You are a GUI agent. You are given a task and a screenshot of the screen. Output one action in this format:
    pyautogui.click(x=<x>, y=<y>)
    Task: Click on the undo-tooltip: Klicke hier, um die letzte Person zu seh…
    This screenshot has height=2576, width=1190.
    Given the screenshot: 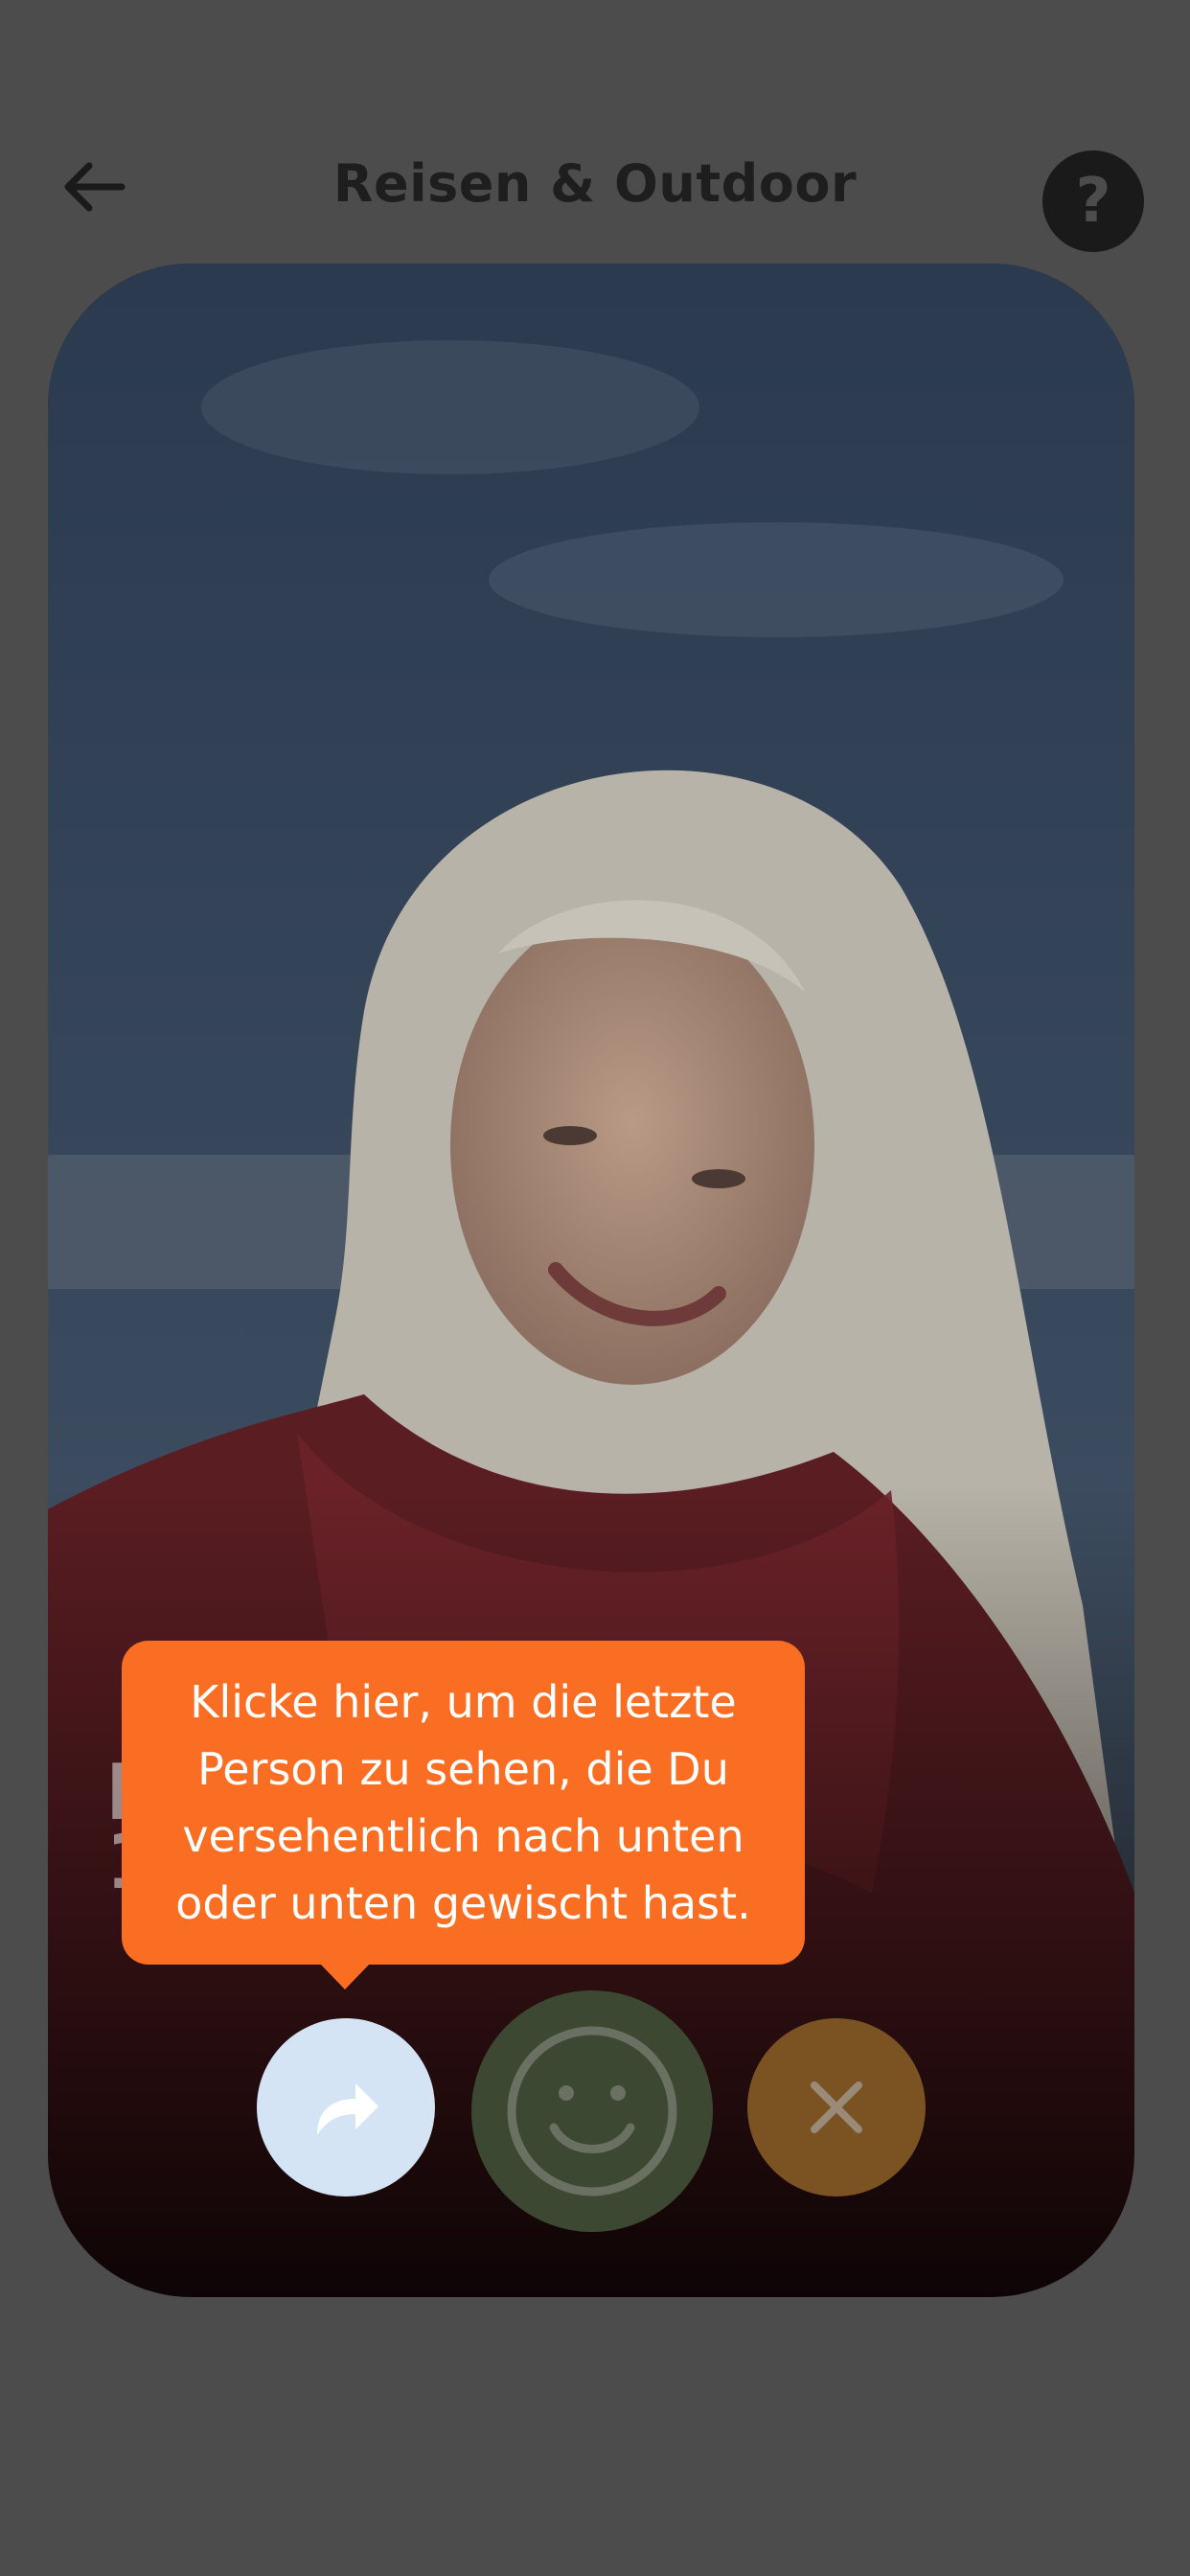 What is the action you would take?
    pyautogui.click(x=464, y=1815)
    